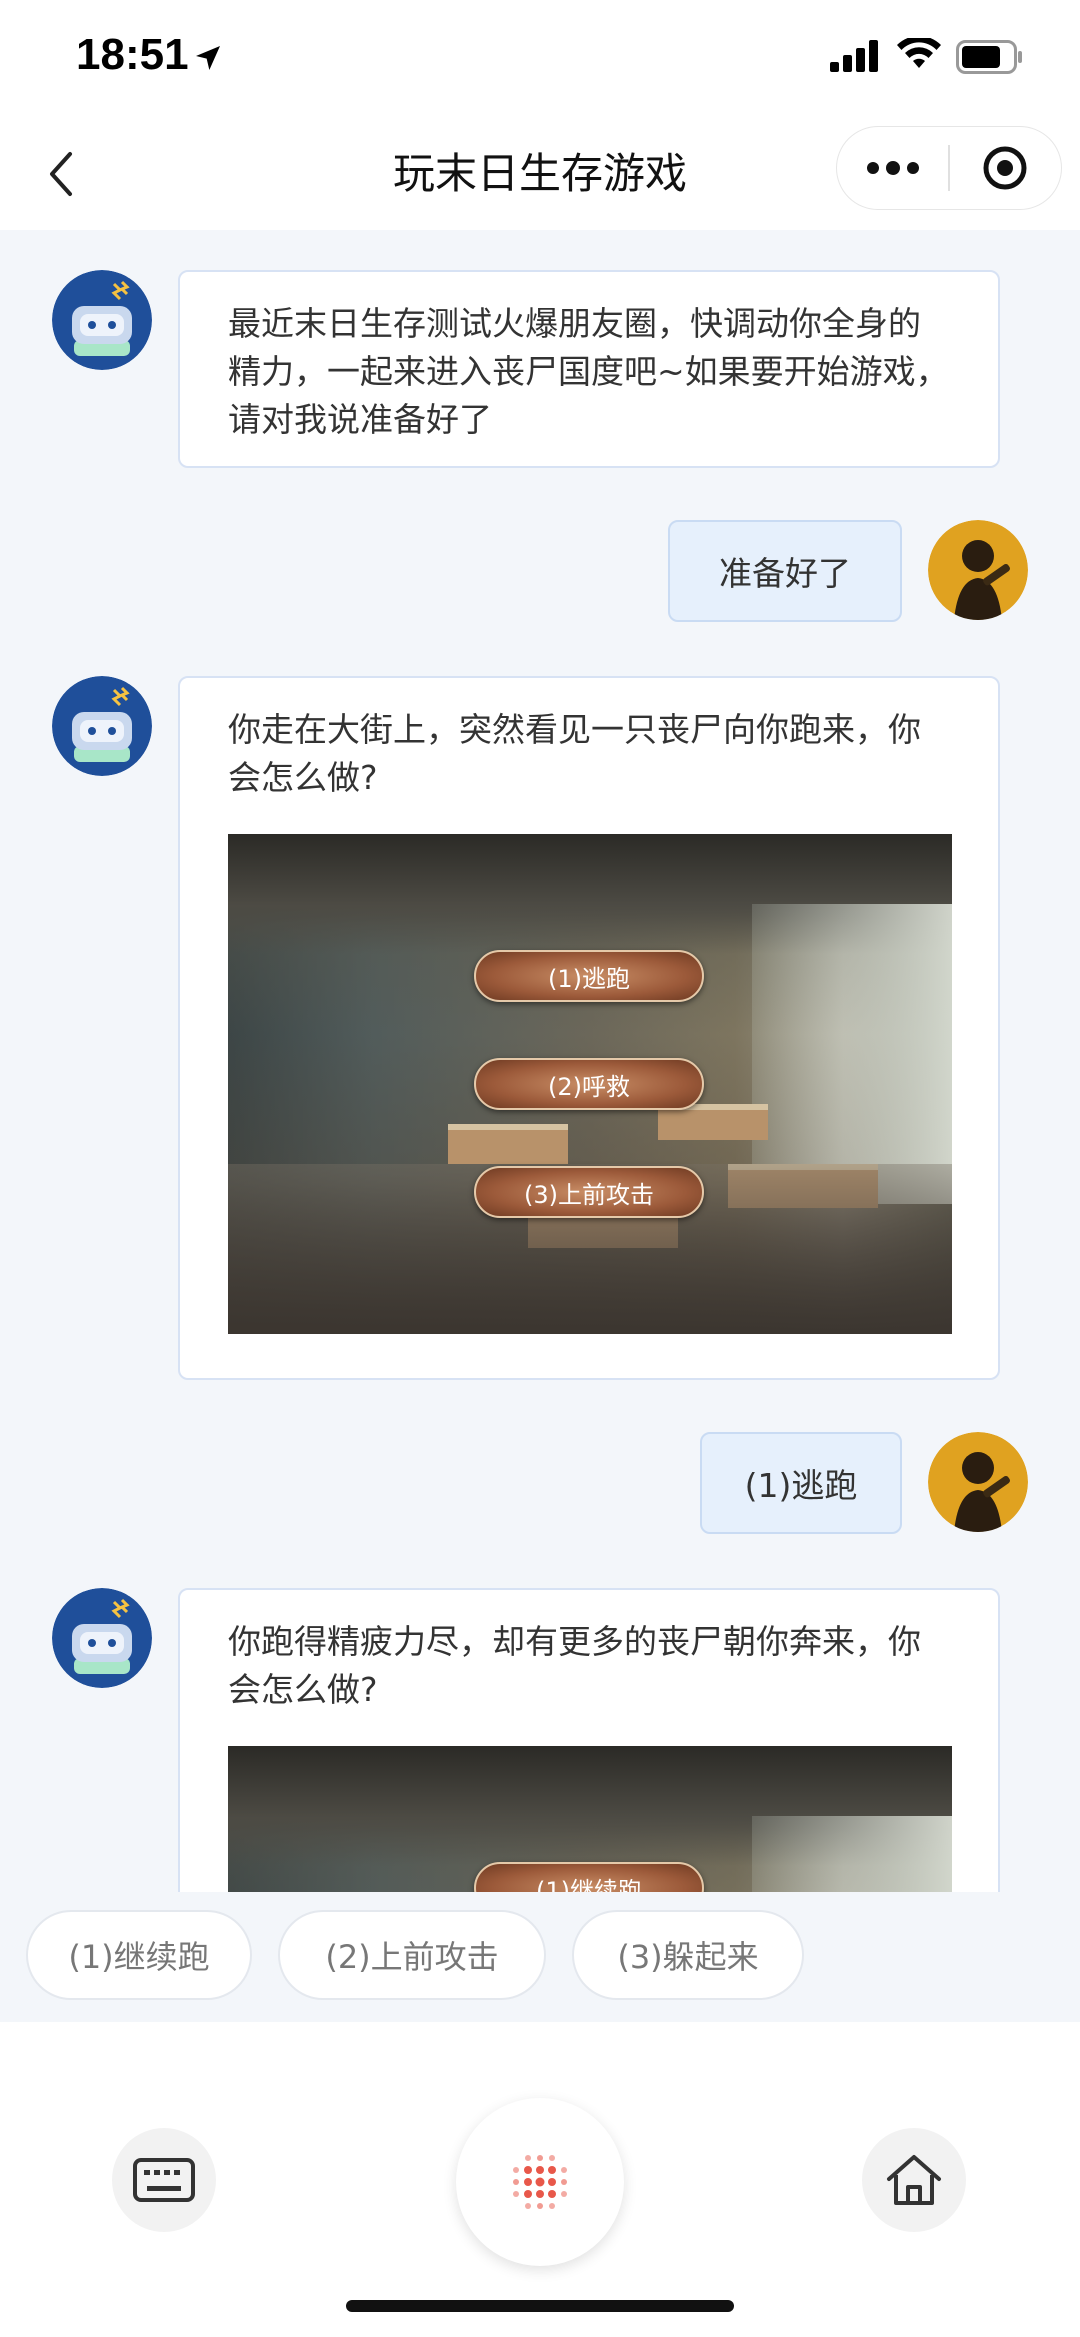  I want to click on bot-message: 你跑得精疲力尽，却有更多的丧尸朝你奔来，你会怎么做? (1)继续跑, so click(589, 1740).